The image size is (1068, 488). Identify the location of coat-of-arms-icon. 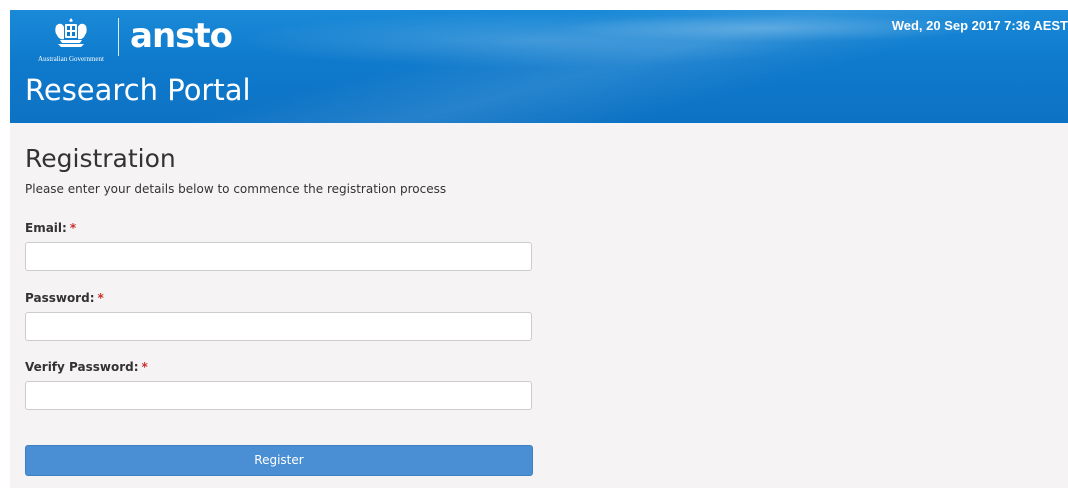
(71, 32).